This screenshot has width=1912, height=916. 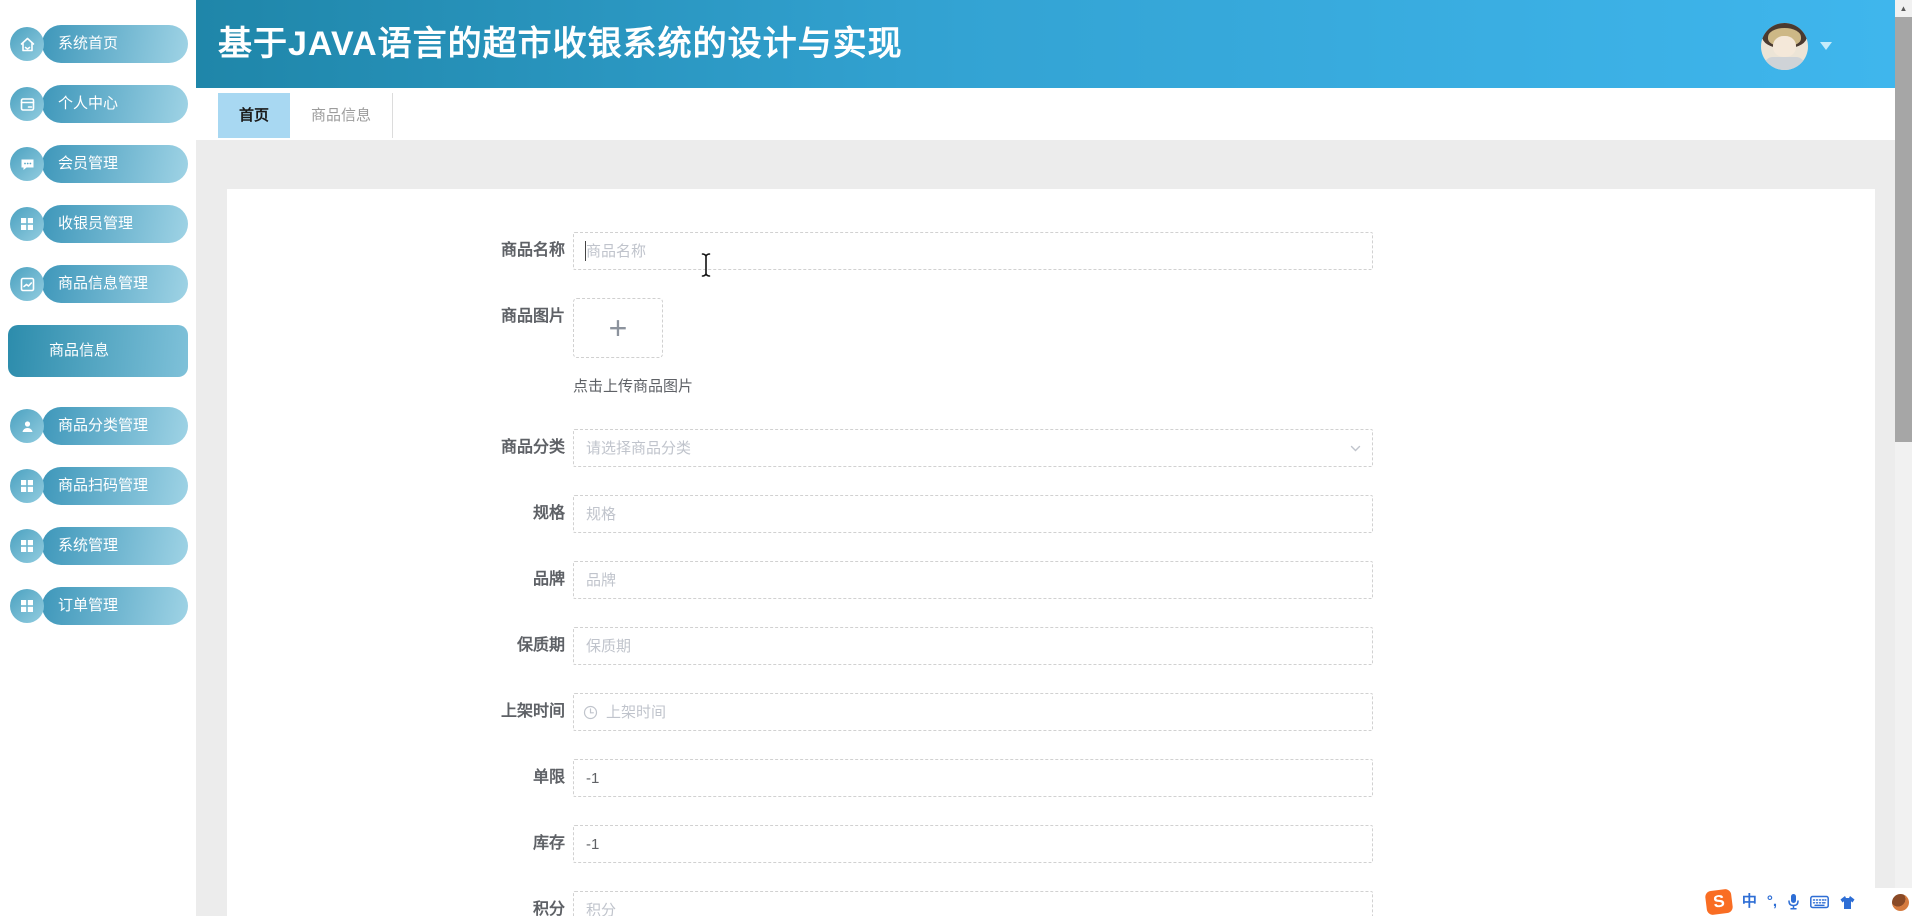 I want to click on field-label: 积分, so click(x=548, y=908).